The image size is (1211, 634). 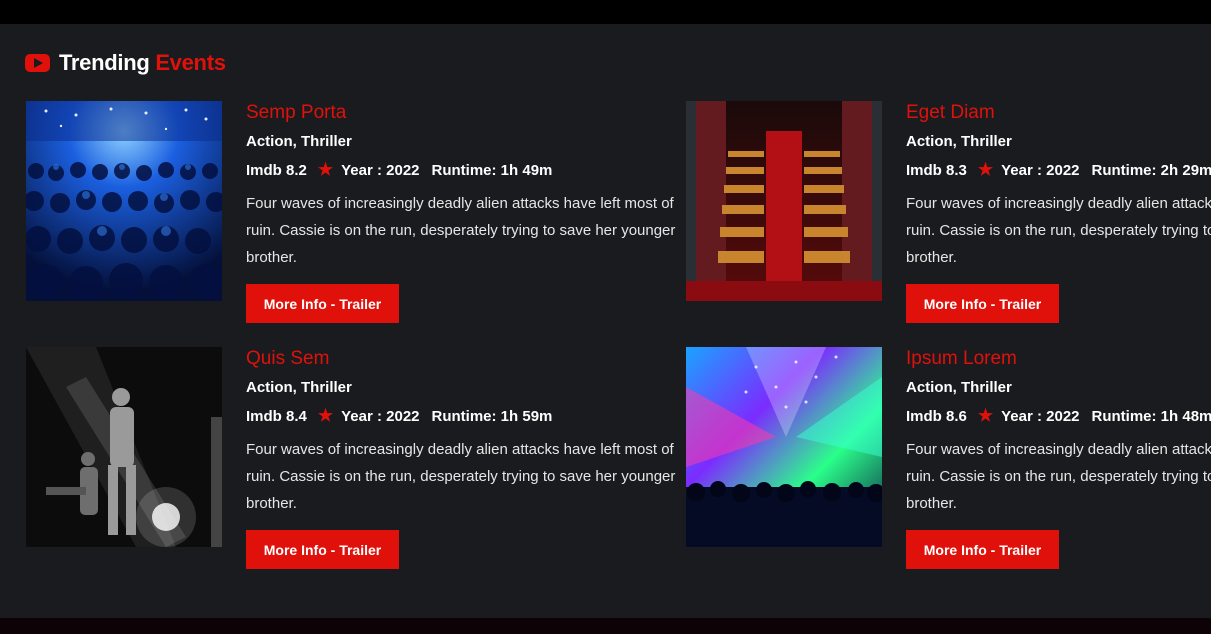 What do you see at coordinates (287, 359) in the screenshot?
I see `event-title: Quis Sem` at bounding box center [287, 359].